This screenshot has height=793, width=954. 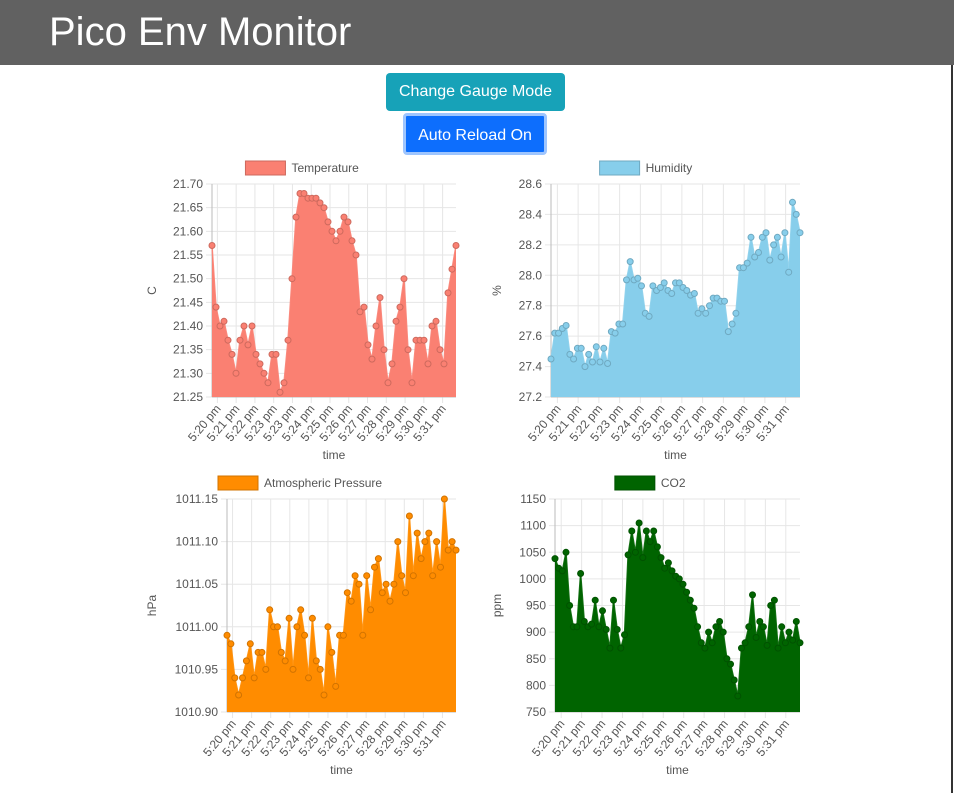 I want to click on atmospheric-pressure-area, so click(x=341, y=605).